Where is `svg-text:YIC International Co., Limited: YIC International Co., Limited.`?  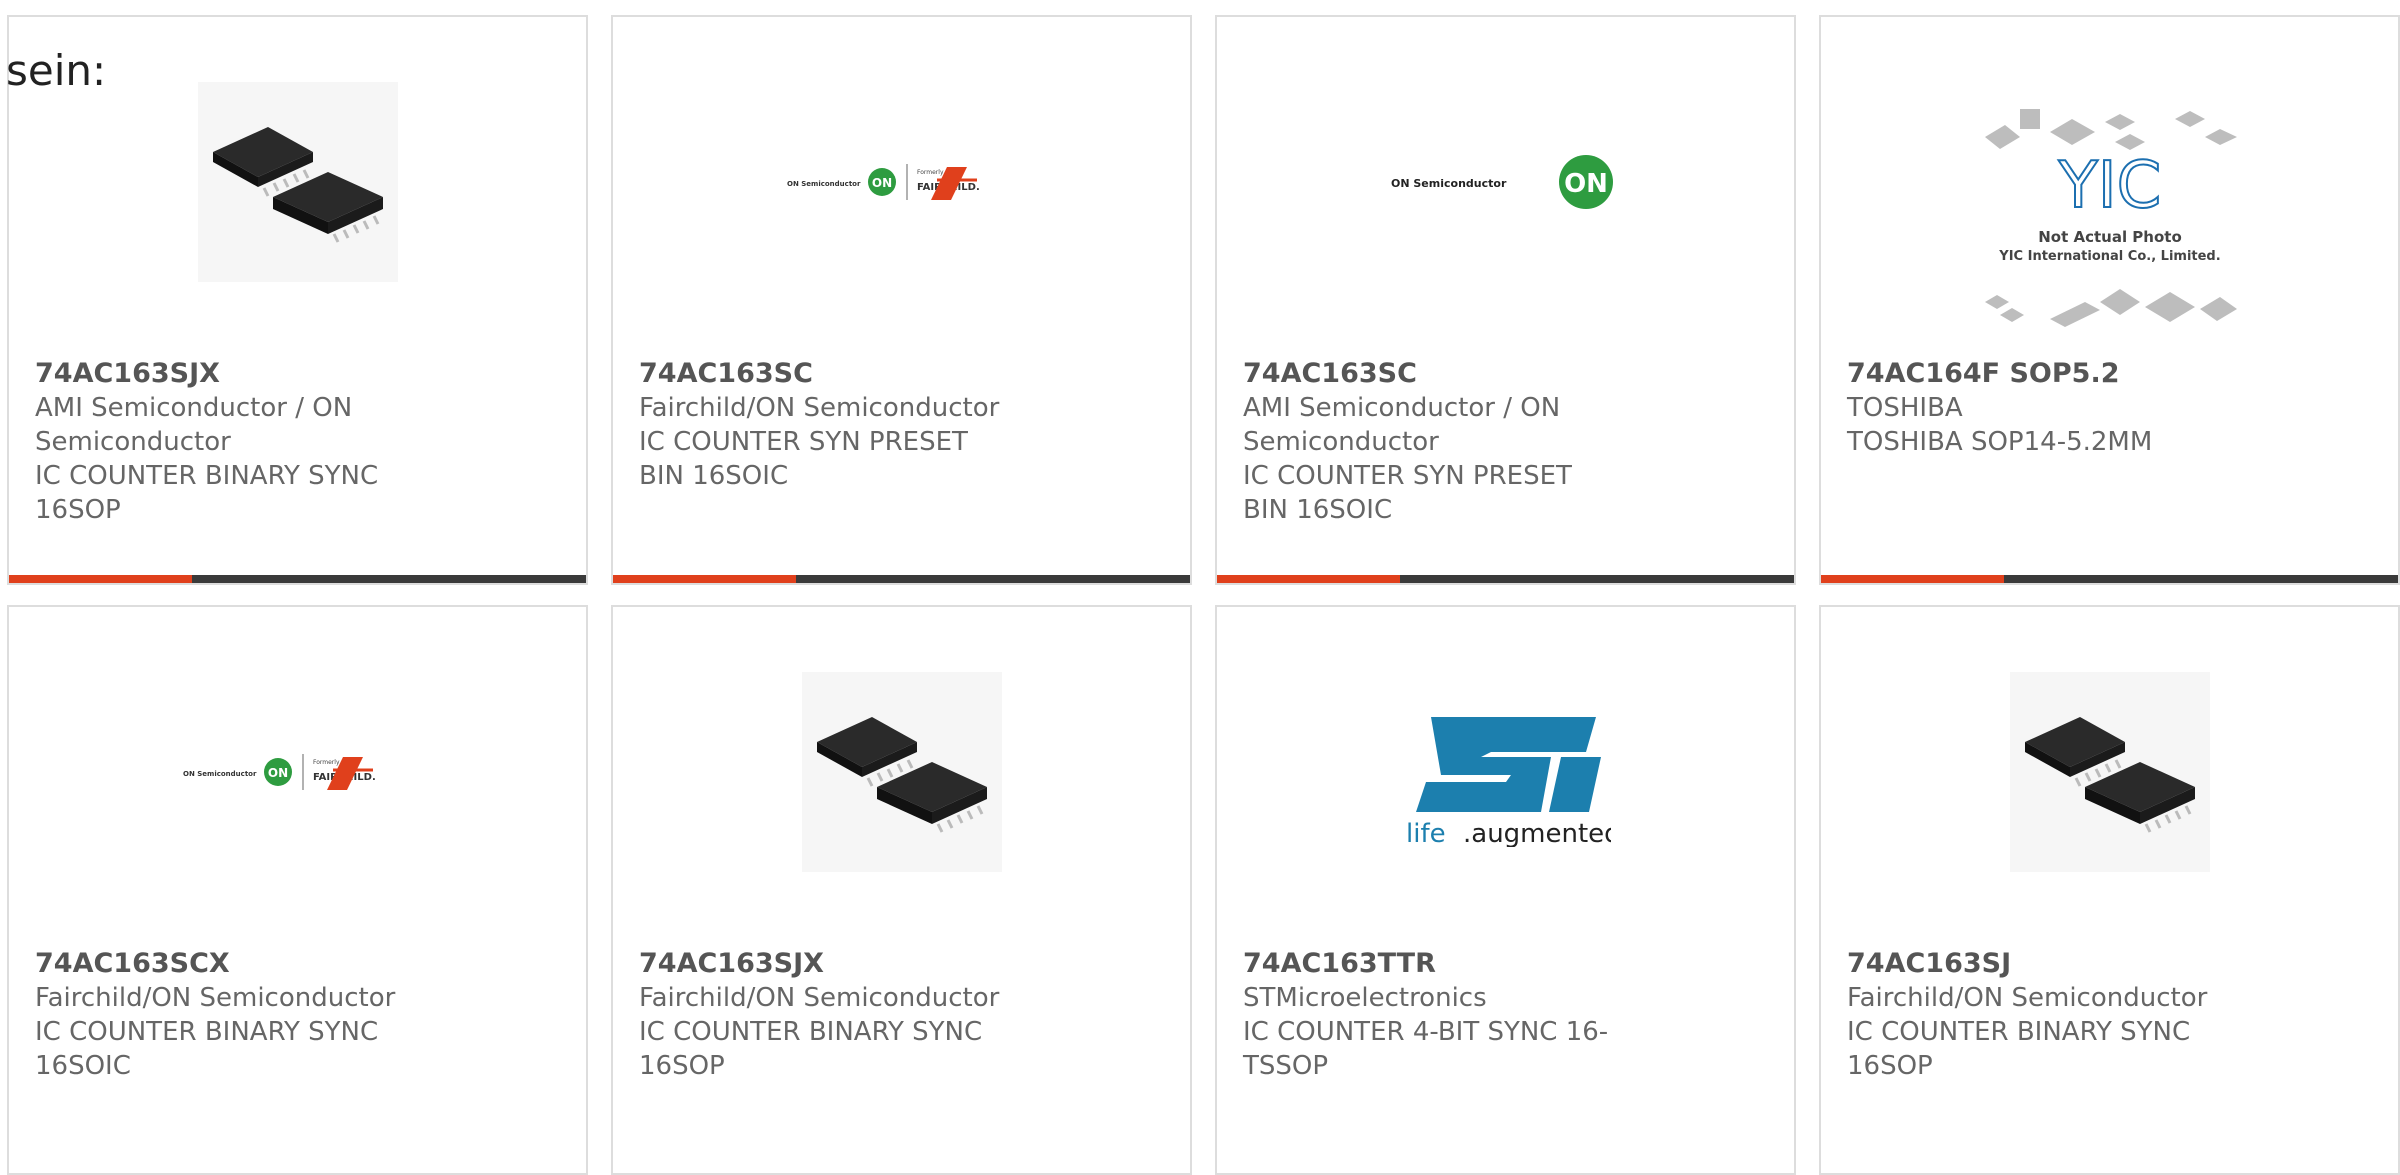
svg-text:YIC International Co., Limited: YIC International Co., Limited. is located at coordinates (2109, 256).